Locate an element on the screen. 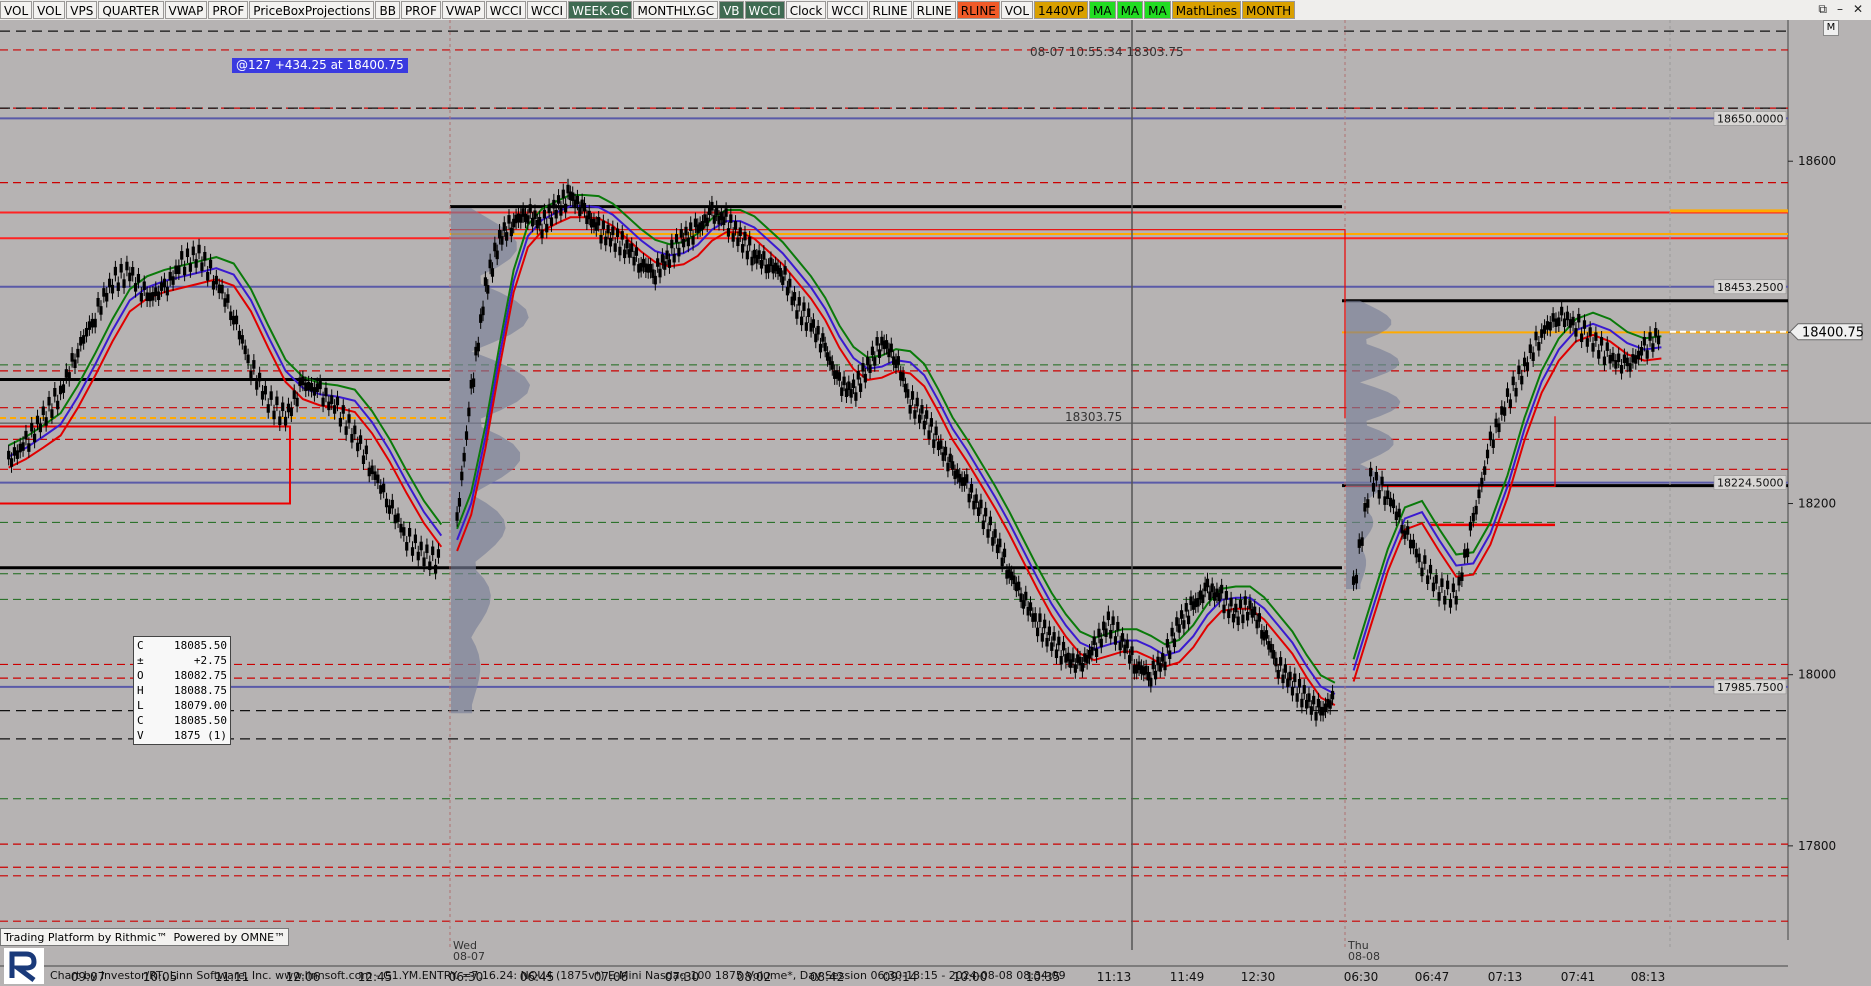 The height and width of the screenshot is (986, 1871). toolbar-button-month: MONTH is located at coordinates (1268, 10).